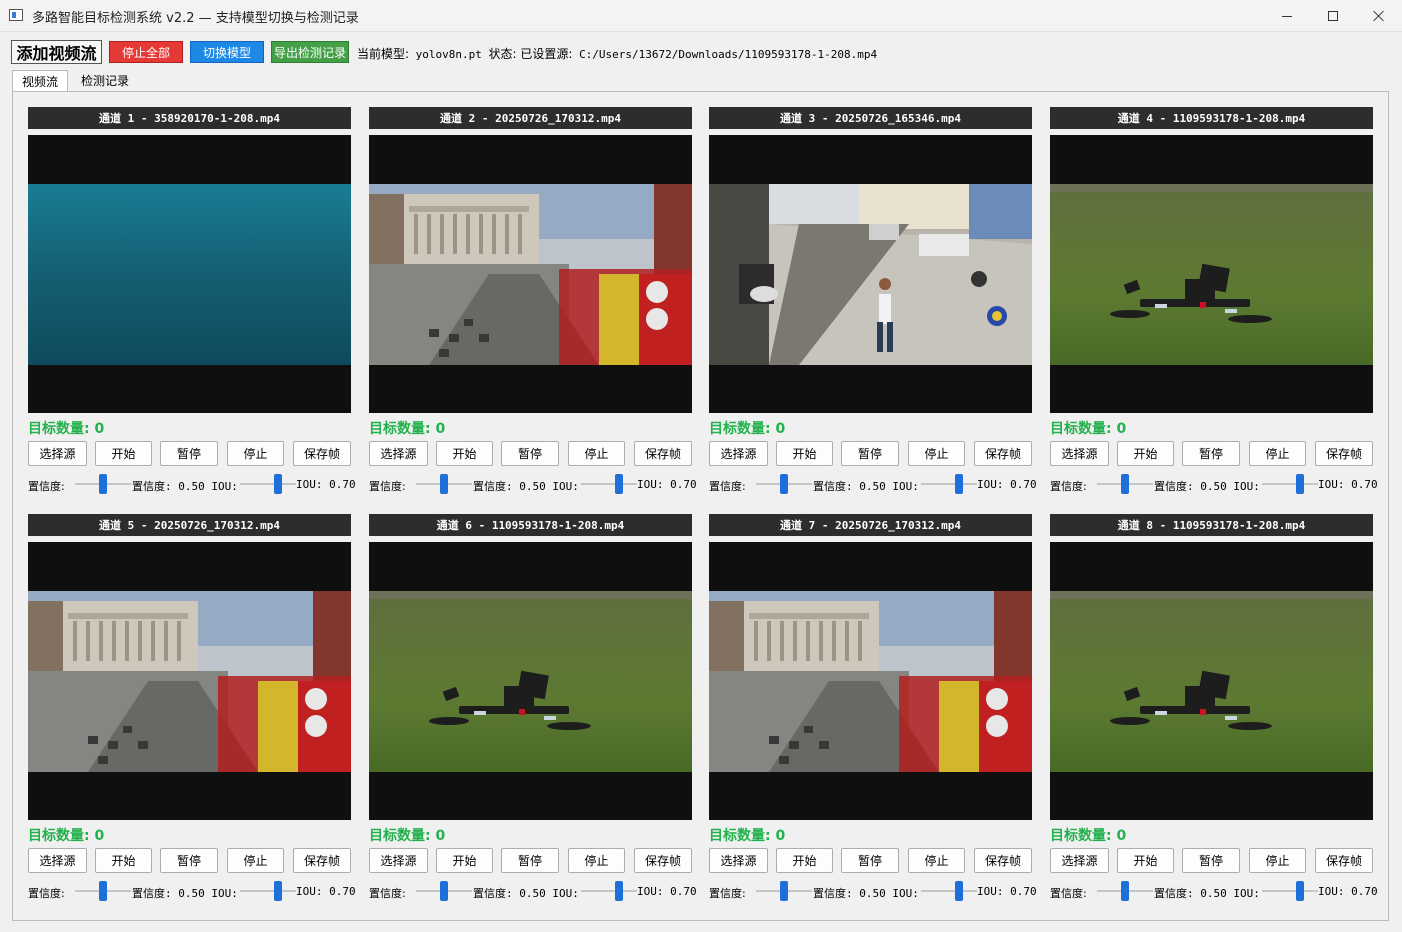 This screenshot has width=1402, height=932. Describe the element at coordinates (870, 525) in the screenshot. I see `channel-title: 通道 7 - 20250726_170312.mp4` at that location.